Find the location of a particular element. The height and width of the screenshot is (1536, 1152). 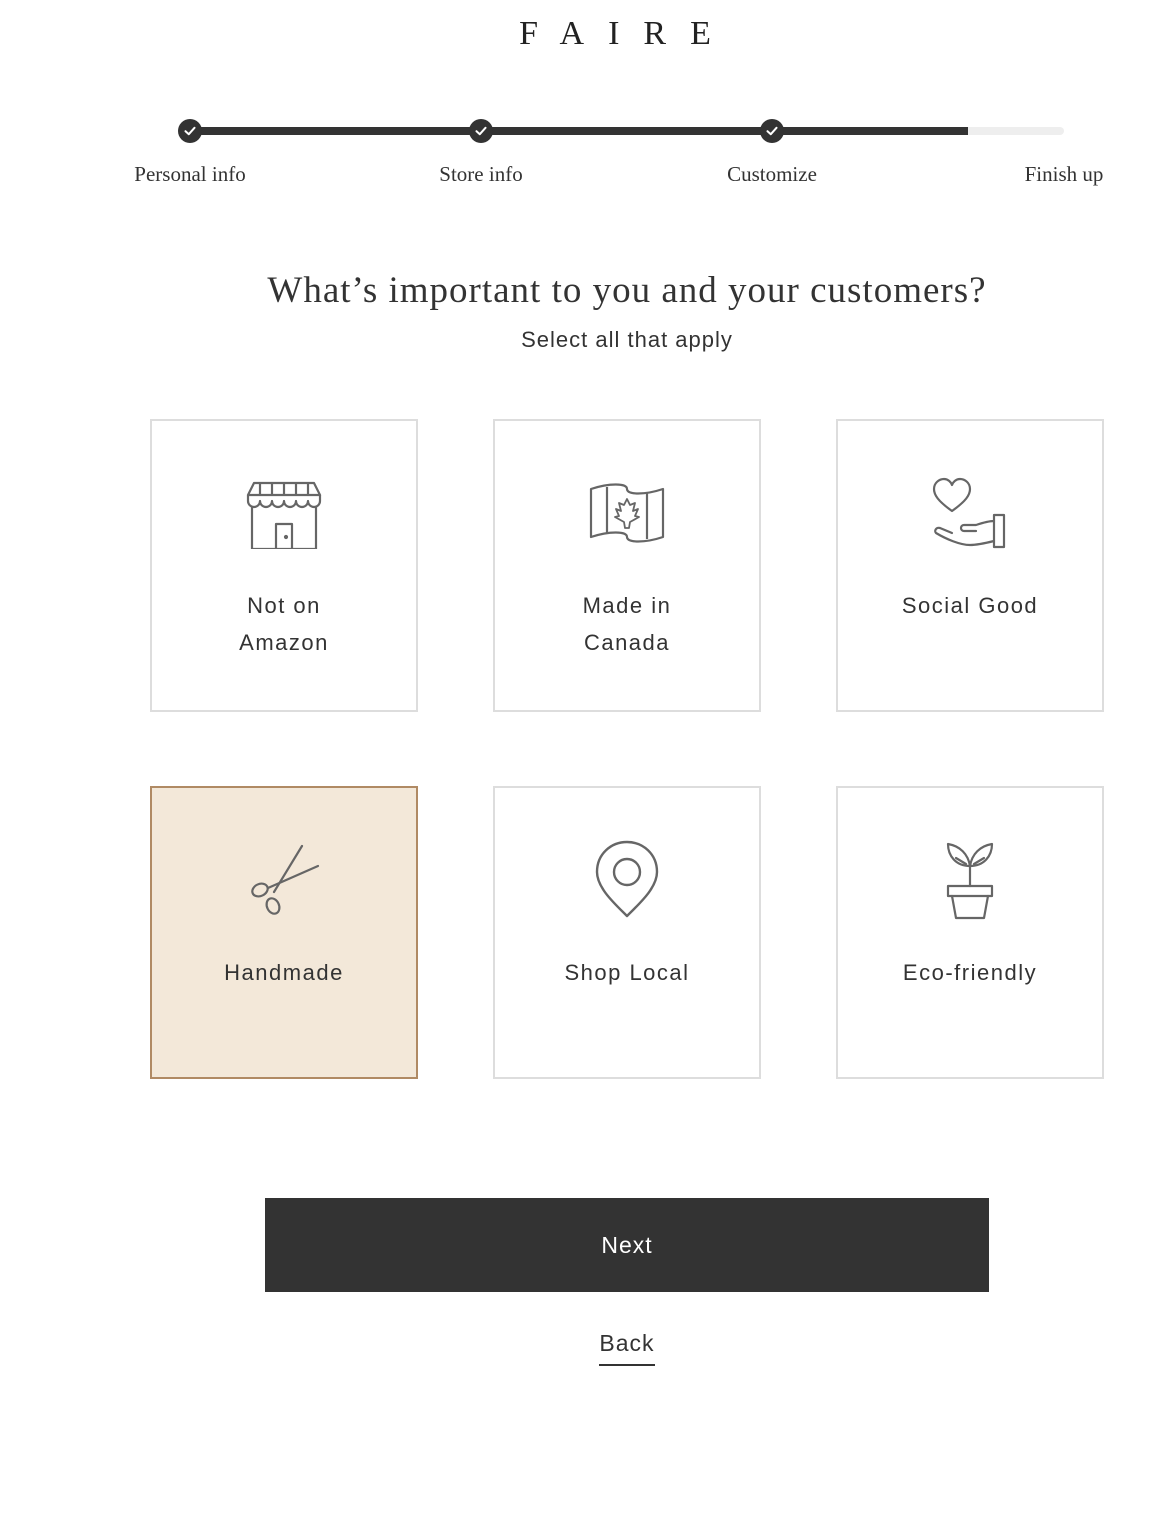

step-store-info-check-icon is located at coordinates (481, 131).